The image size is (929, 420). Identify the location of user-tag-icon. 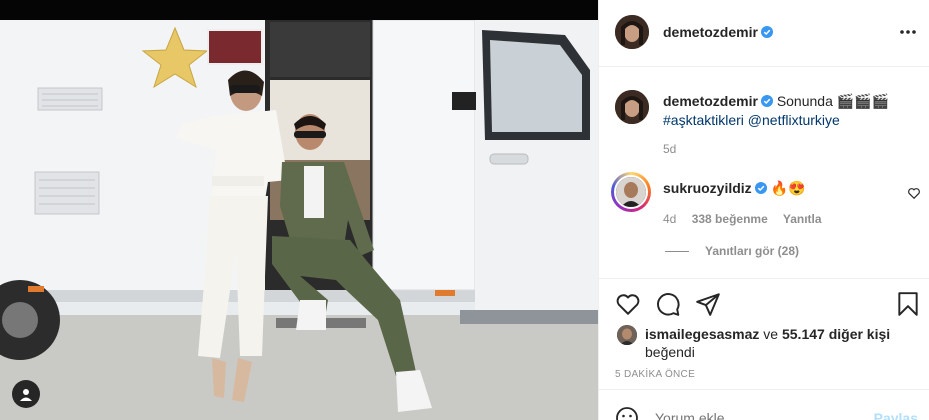
(26, 395).